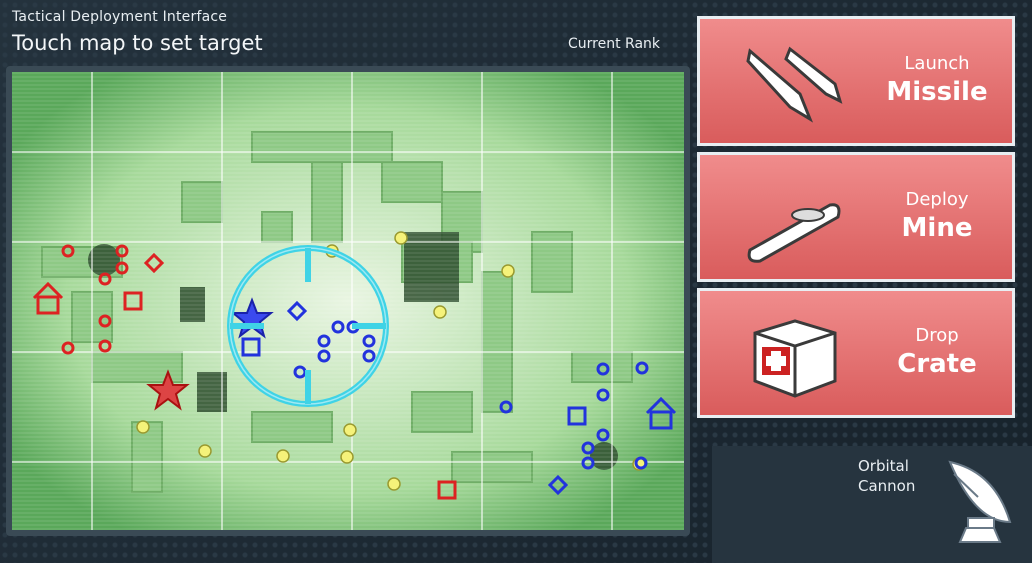  What do you see at coordinates (614, 44) in the screenshot?
I see `current-rank-label: Current Rank` at bounding box center [614, 44].